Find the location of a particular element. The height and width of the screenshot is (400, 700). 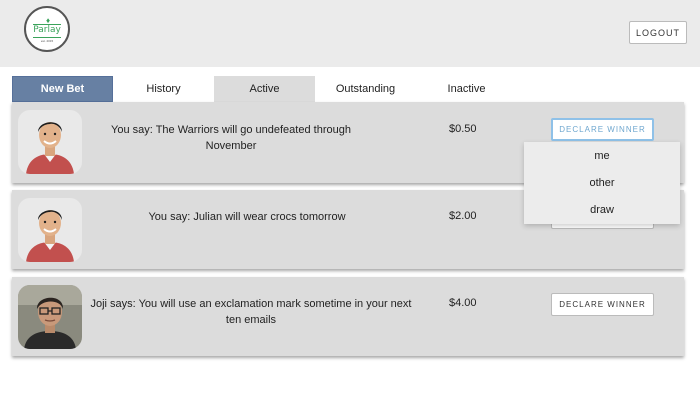

parlay-logo: ♦ Parlay est. 2015 is located at coordinates (47, 29).